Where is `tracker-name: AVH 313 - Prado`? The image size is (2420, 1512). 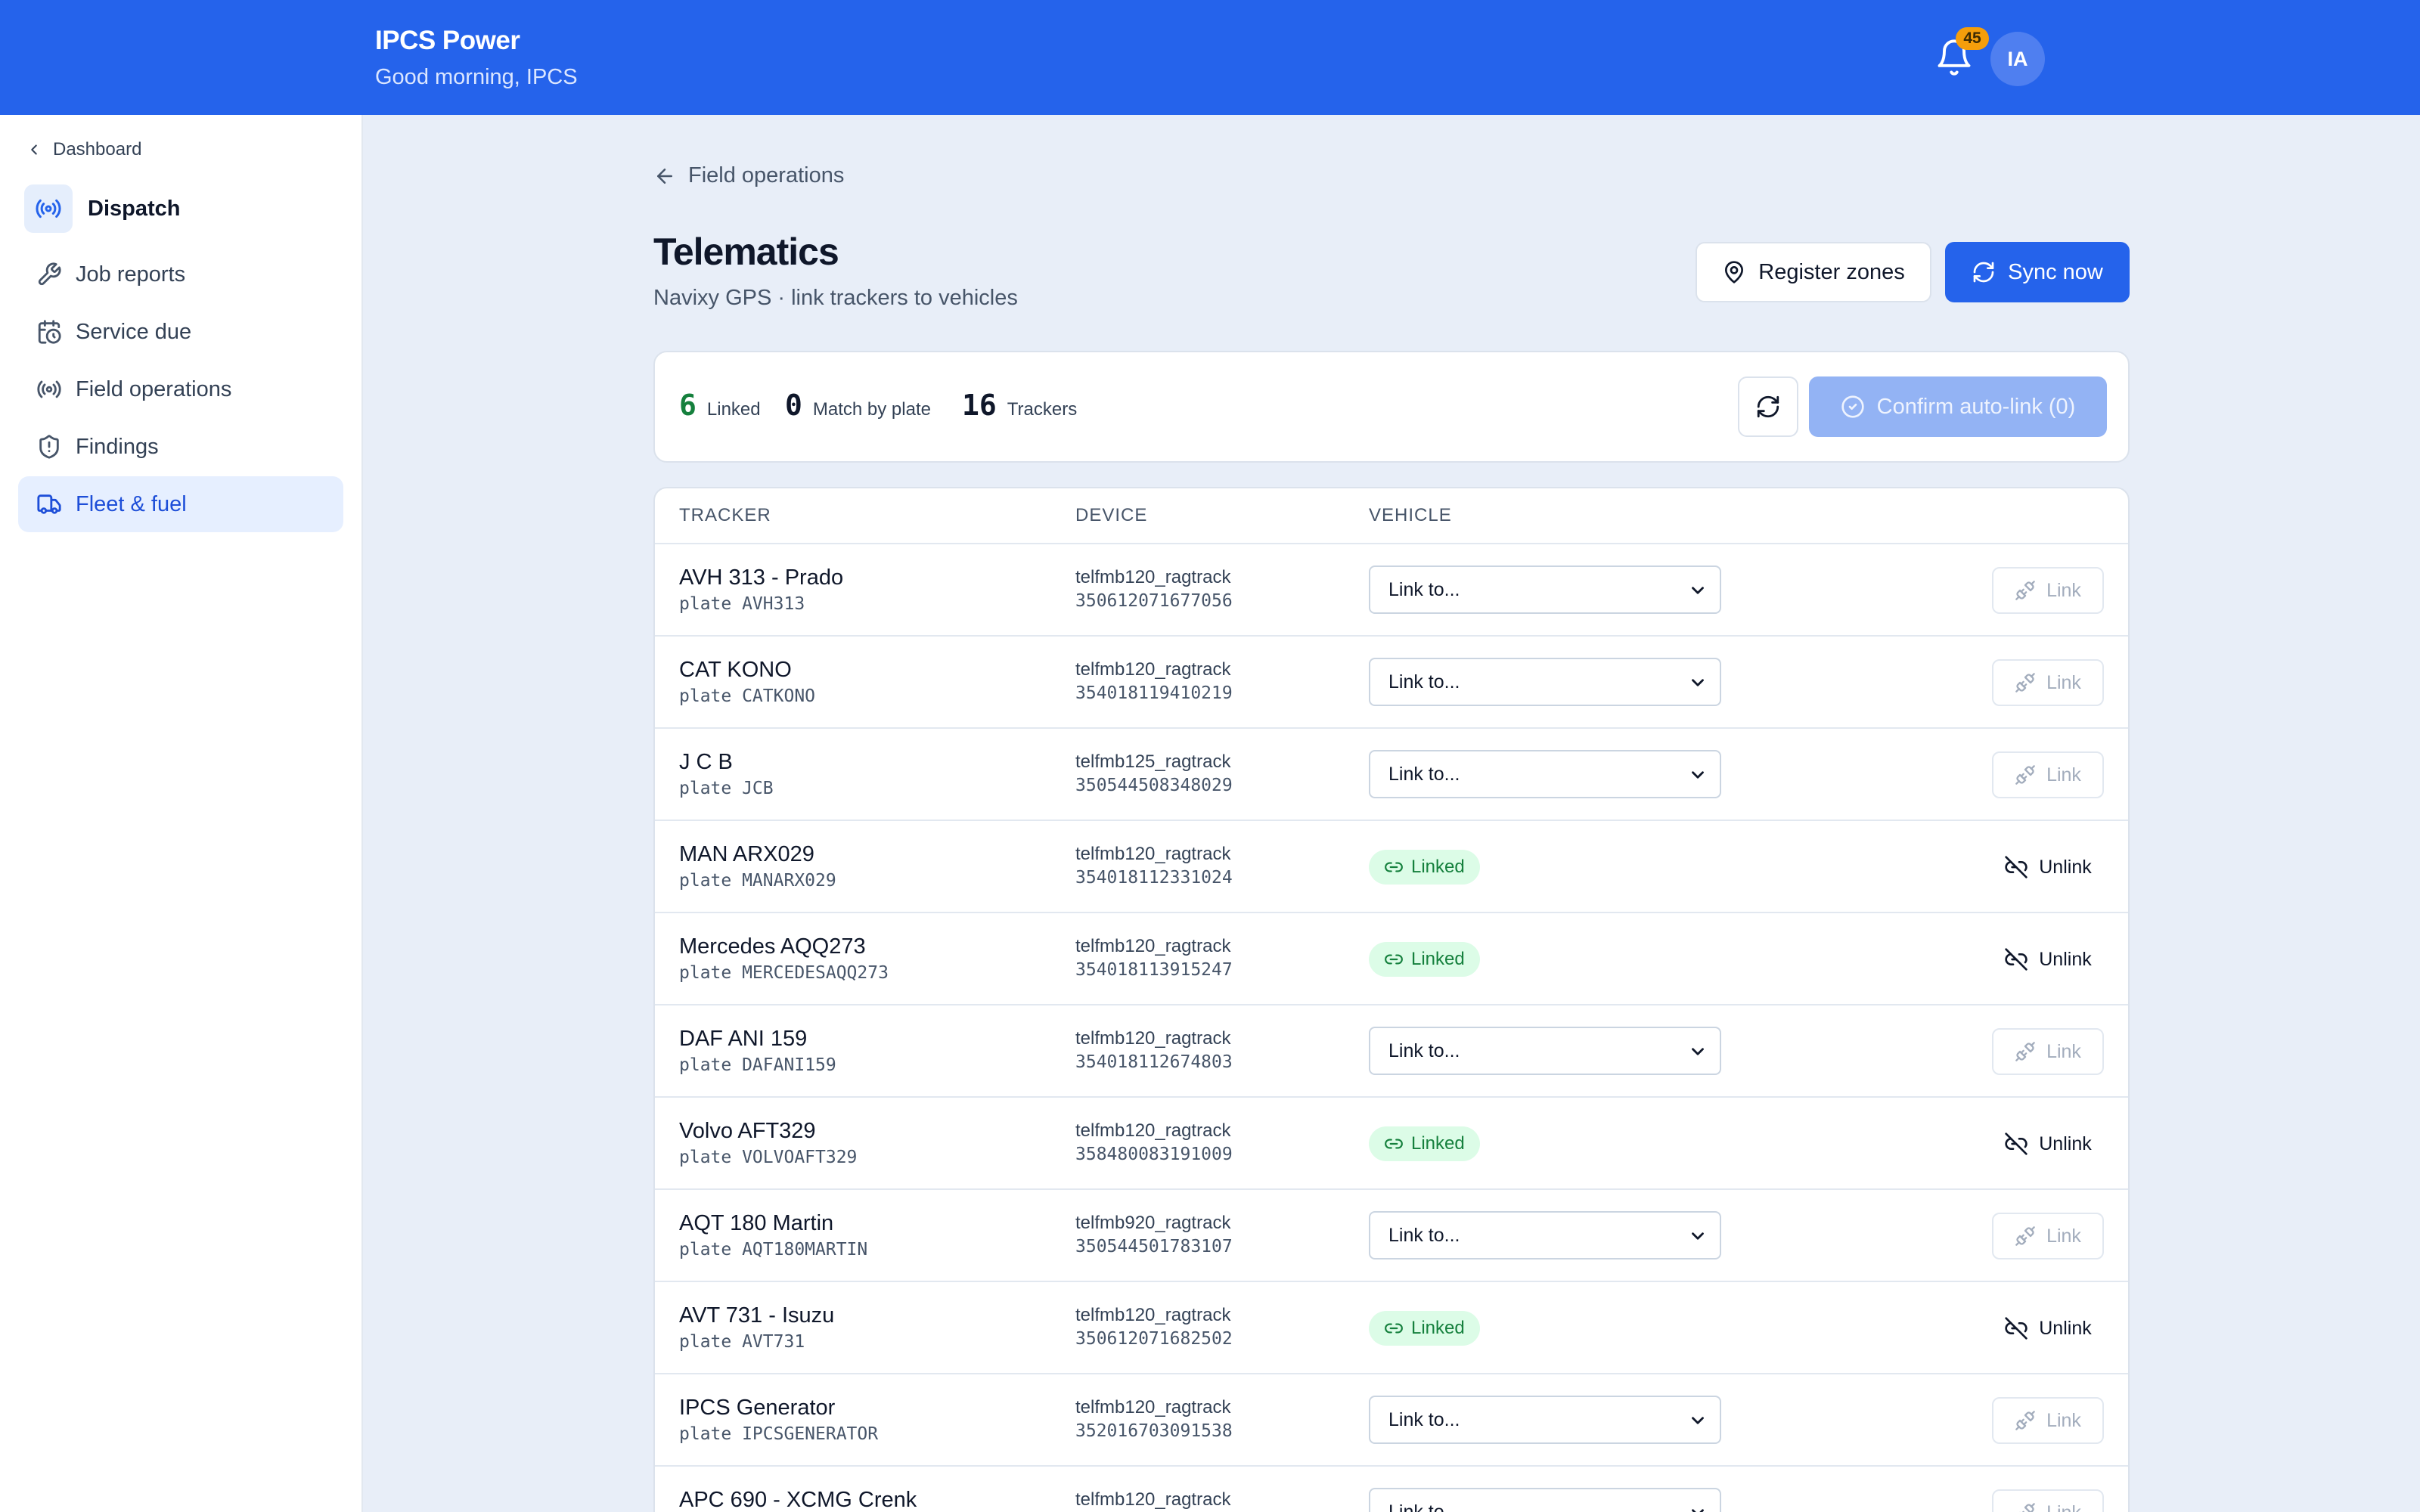
tracker-name: AVH 313 - Prado is located at coordinates (761, 577).